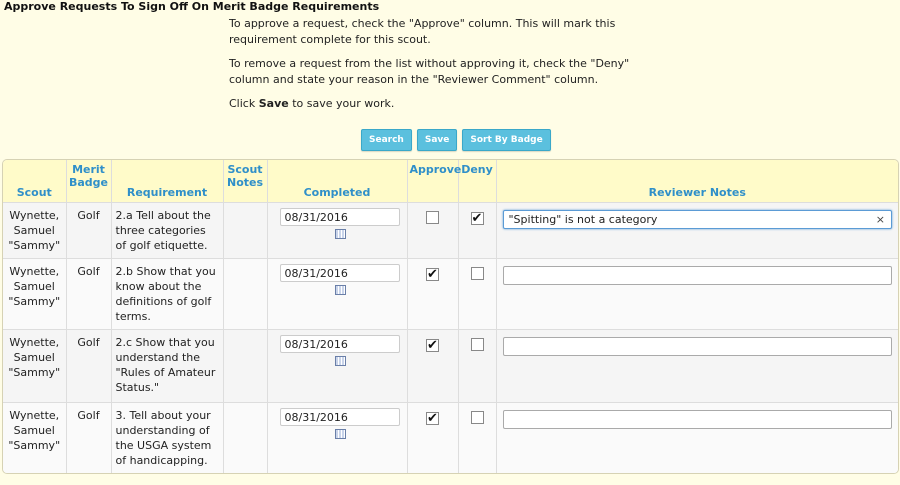 The height and width of the screenshot is (485, 900). What do you see at coordinates (449, 104) in the screenshot?
I see `instruction-save: Click Save to save your work.` at bounding box center [449, 104].